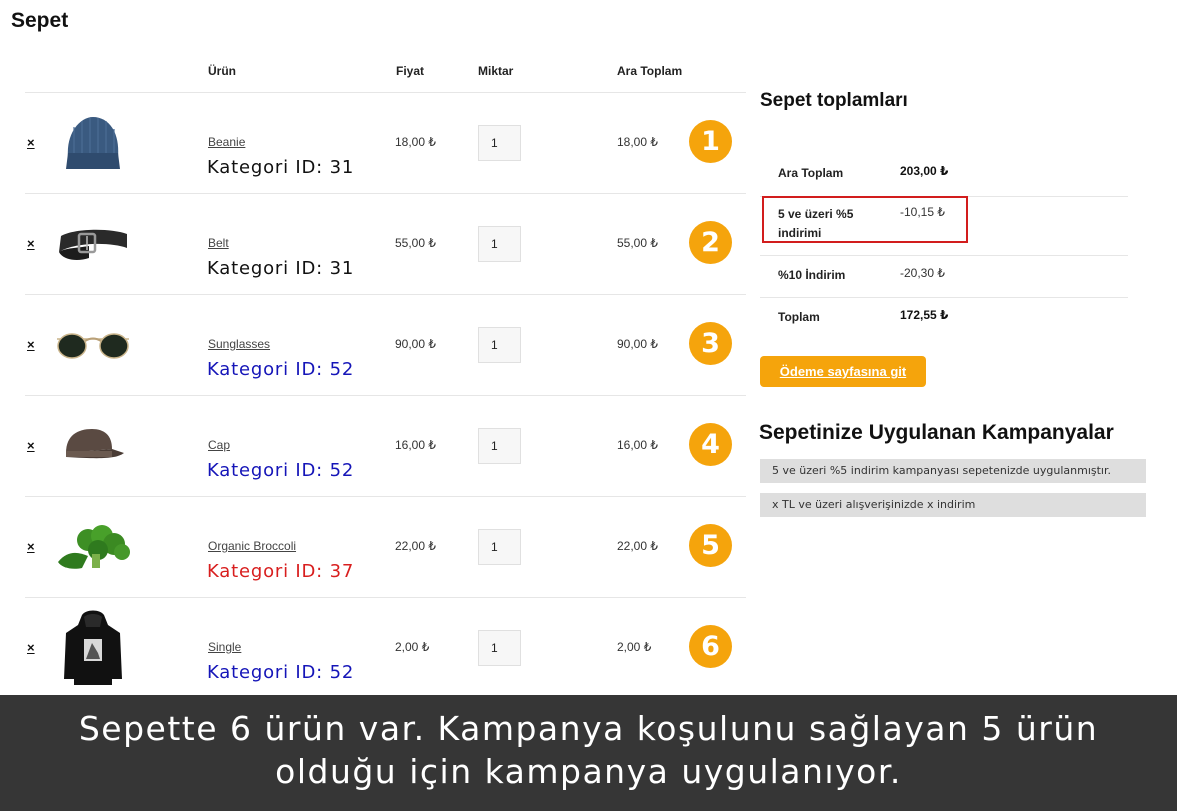  What do you see at coordinates (415, 142) in the screenshot?
I see `product-price: 18,00 ₺` at bounding box center [415, 142].